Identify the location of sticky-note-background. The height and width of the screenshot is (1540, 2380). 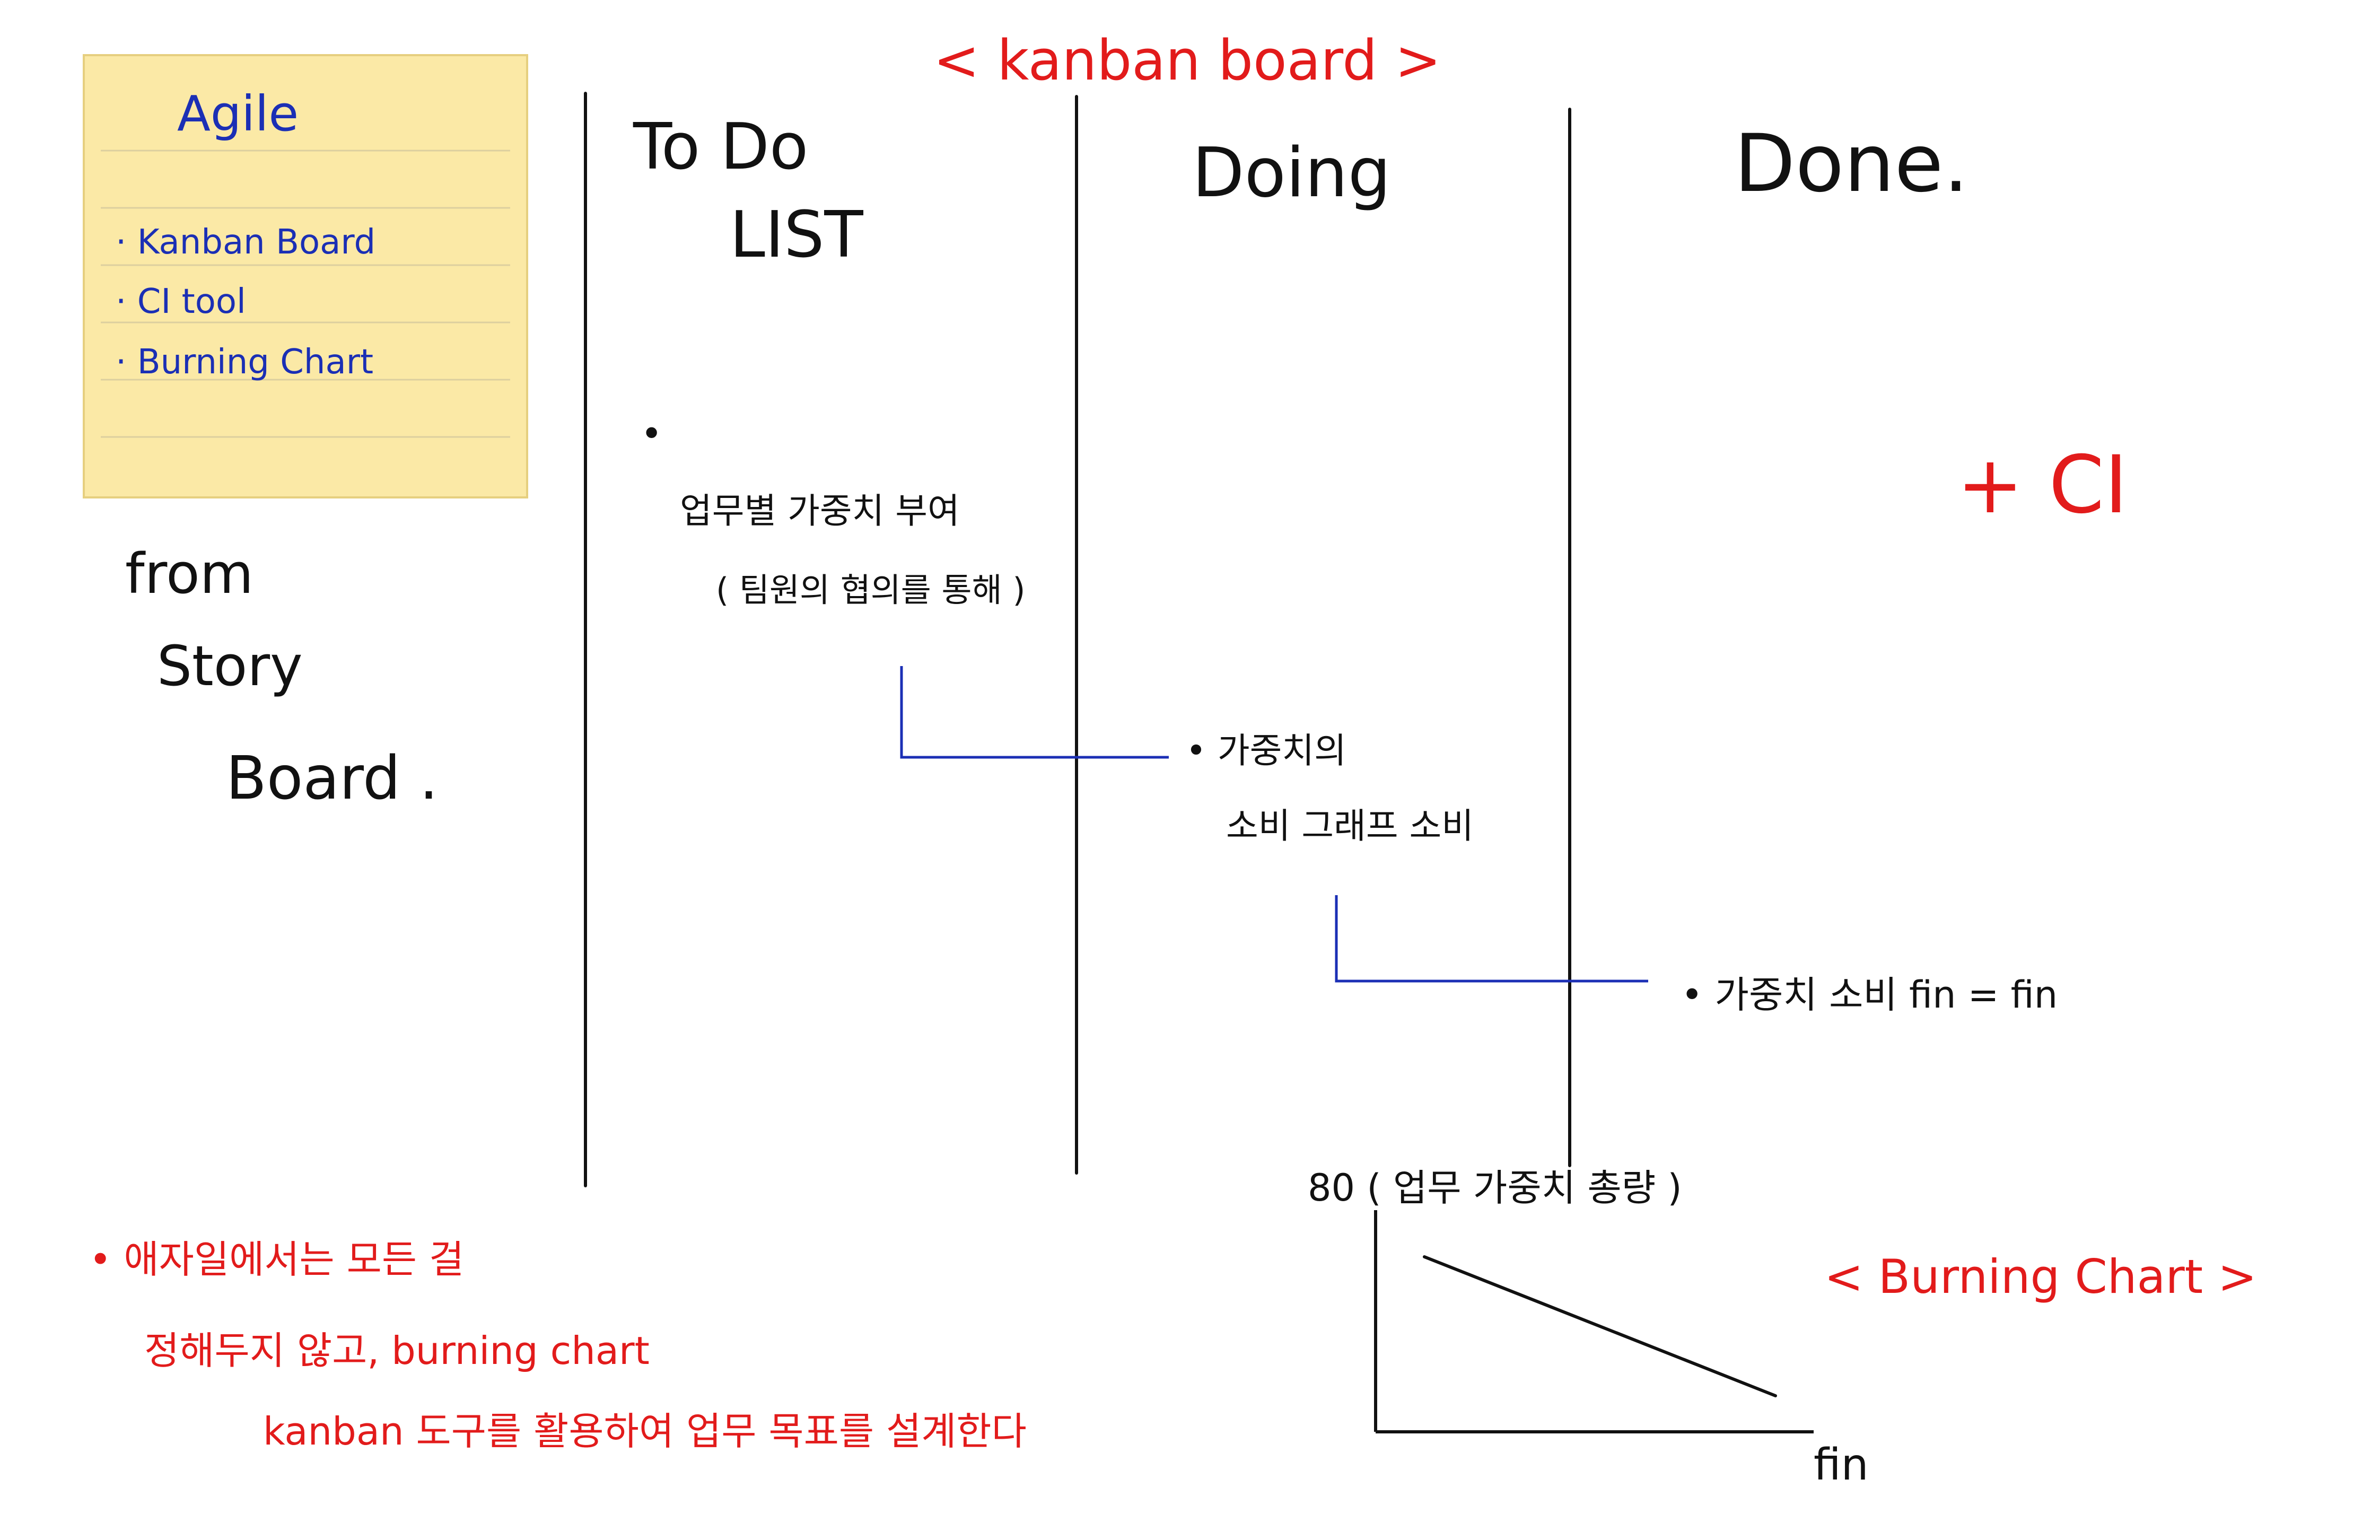
(305, 276).